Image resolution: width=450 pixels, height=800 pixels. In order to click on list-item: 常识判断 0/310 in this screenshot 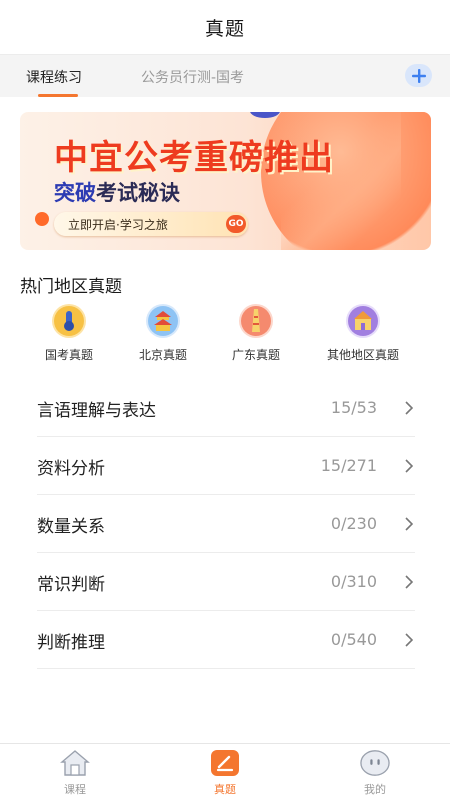, I will do `click(226, 582)`.